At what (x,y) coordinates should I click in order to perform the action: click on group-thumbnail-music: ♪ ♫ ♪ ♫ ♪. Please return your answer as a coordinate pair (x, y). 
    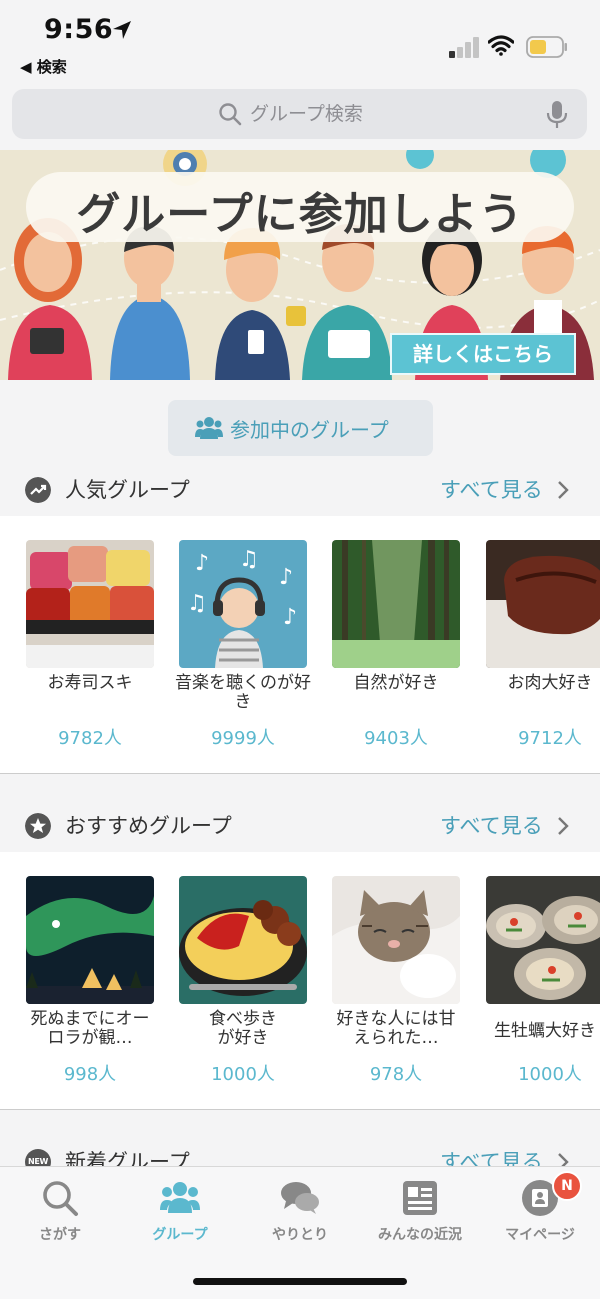
    Looking at the image, I should click on (243, 604).